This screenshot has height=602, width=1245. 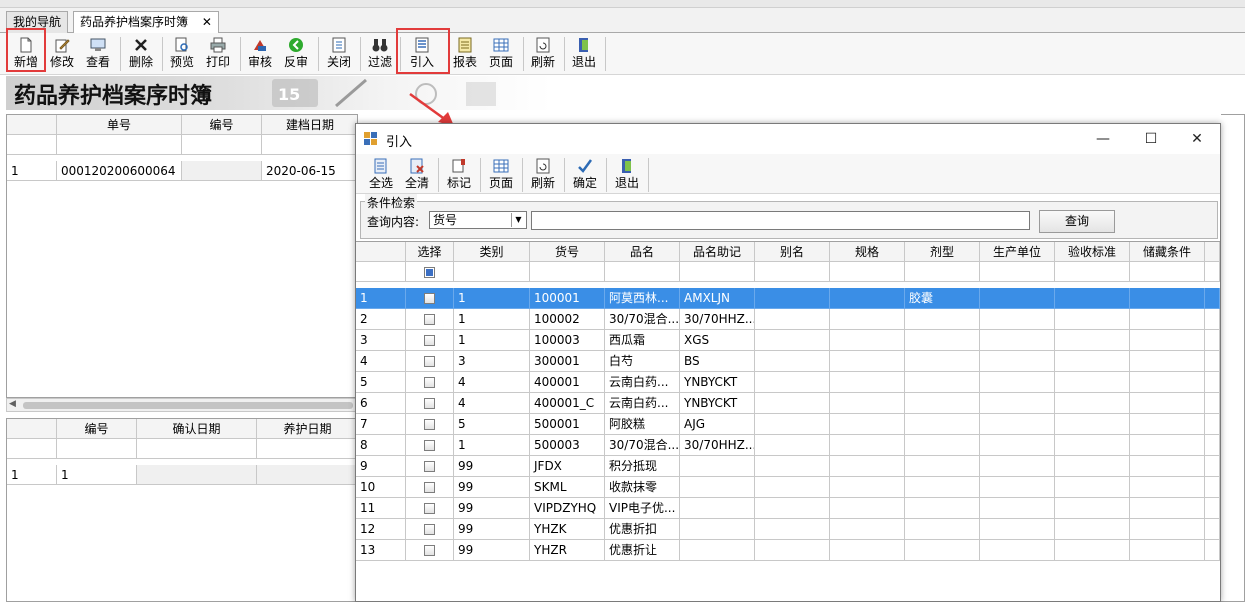 What do you see at coordinates (260, 54) in the screenshot?
I see `audit-button: 审核` at bounding box center [260, 54].